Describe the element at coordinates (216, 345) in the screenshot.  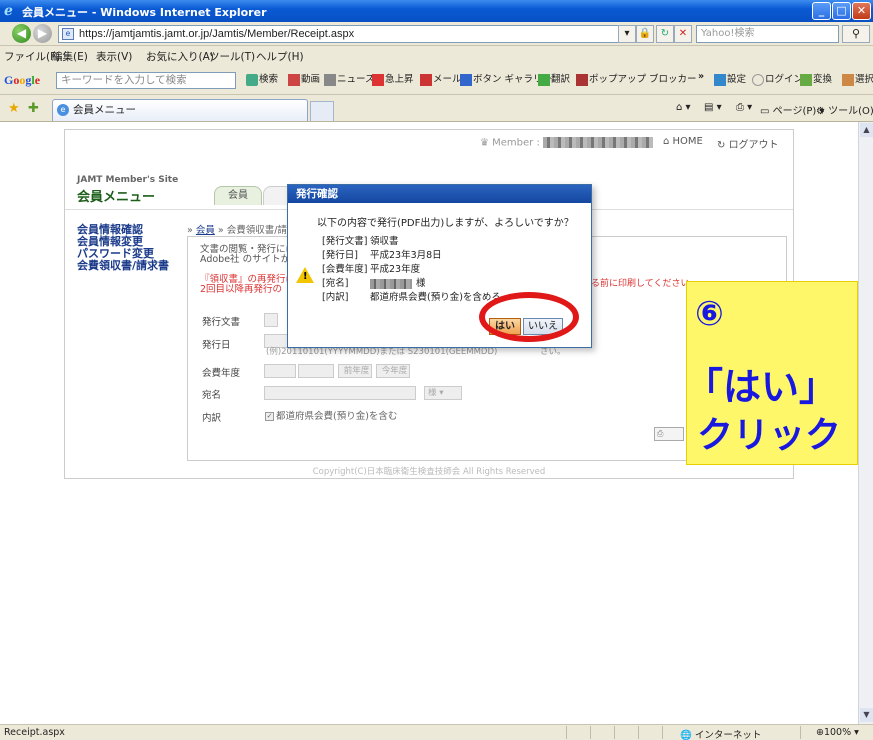
I see `date-label: 発行日` at that location.